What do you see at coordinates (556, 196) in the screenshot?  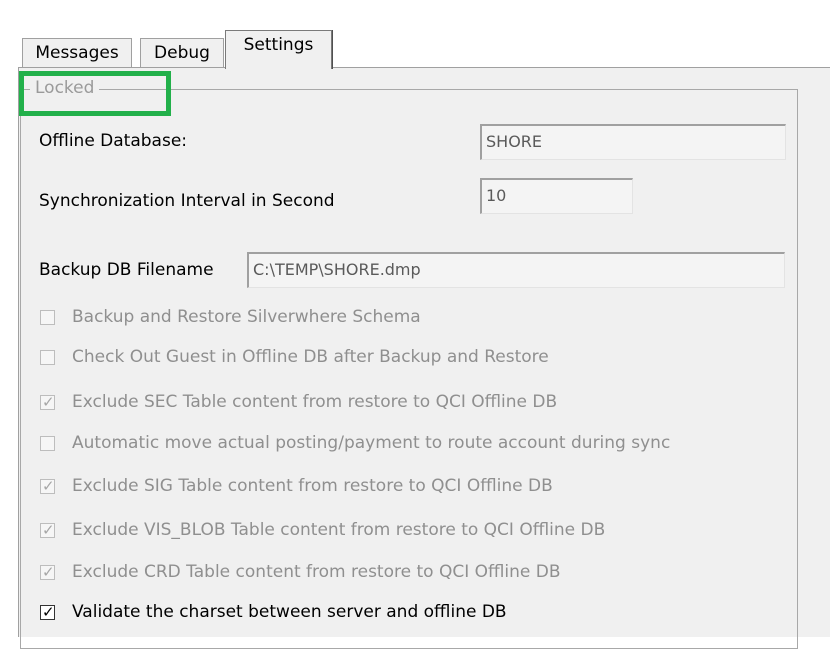 I see `sync-interval-field: 10` at bounding box center [556, 196].